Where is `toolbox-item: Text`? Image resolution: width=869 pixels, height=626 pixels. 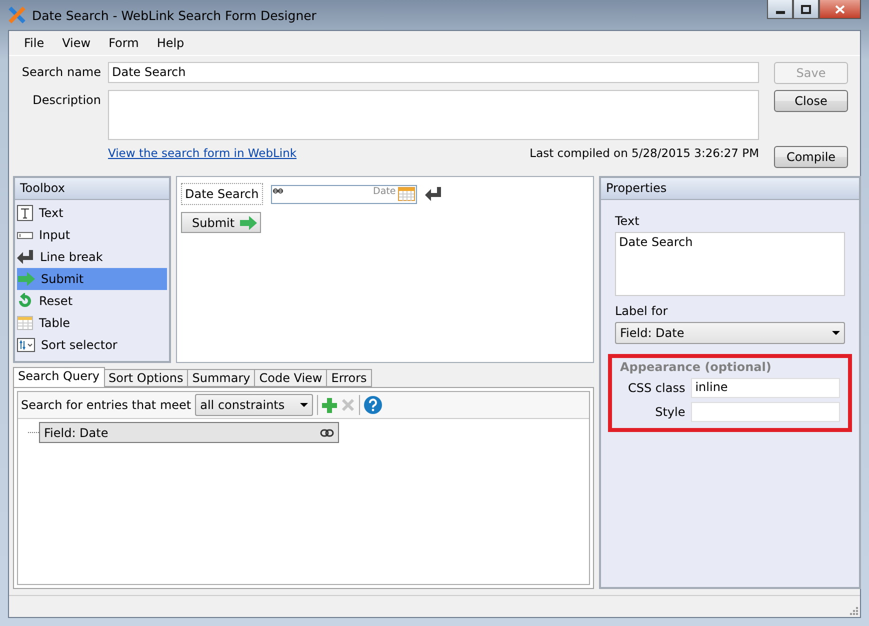
toolbox-item: Text is located at coordinates (92, 213).